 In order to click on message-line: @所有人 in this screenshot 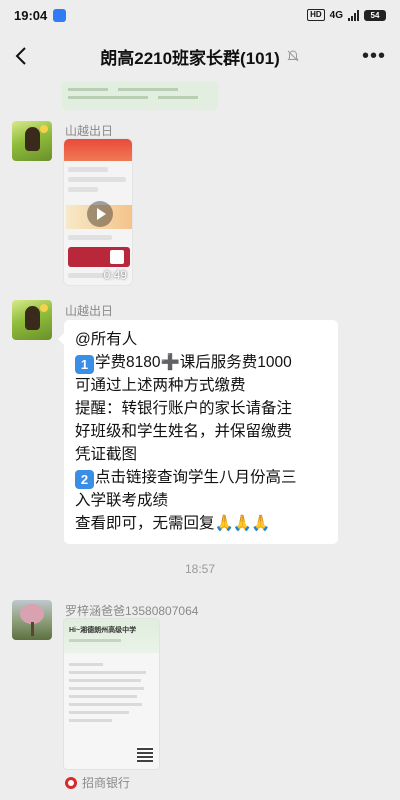, I will do `click(106, 339)`.